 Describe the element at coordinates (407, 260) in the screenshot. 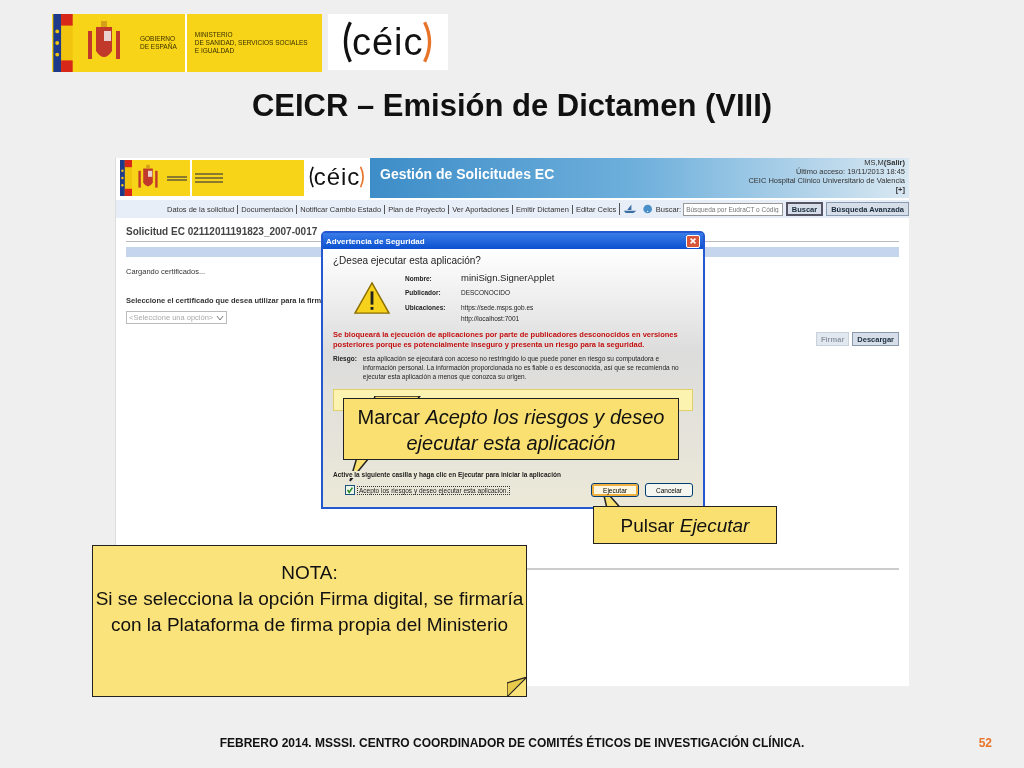

I see `dialog-question: ¿Desea ejecutar esta aplicación?` at that location.